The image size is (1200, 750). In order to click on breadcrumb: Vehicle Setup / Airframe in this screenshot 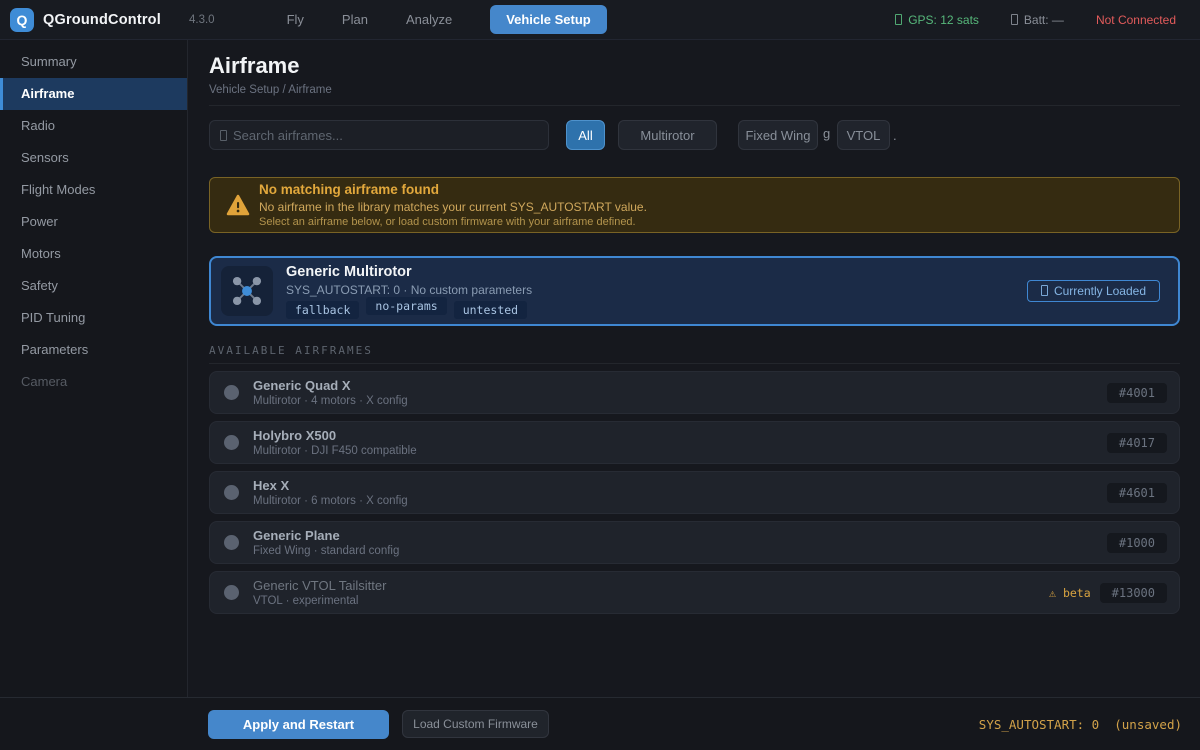, I will do `click(270, 90)`.